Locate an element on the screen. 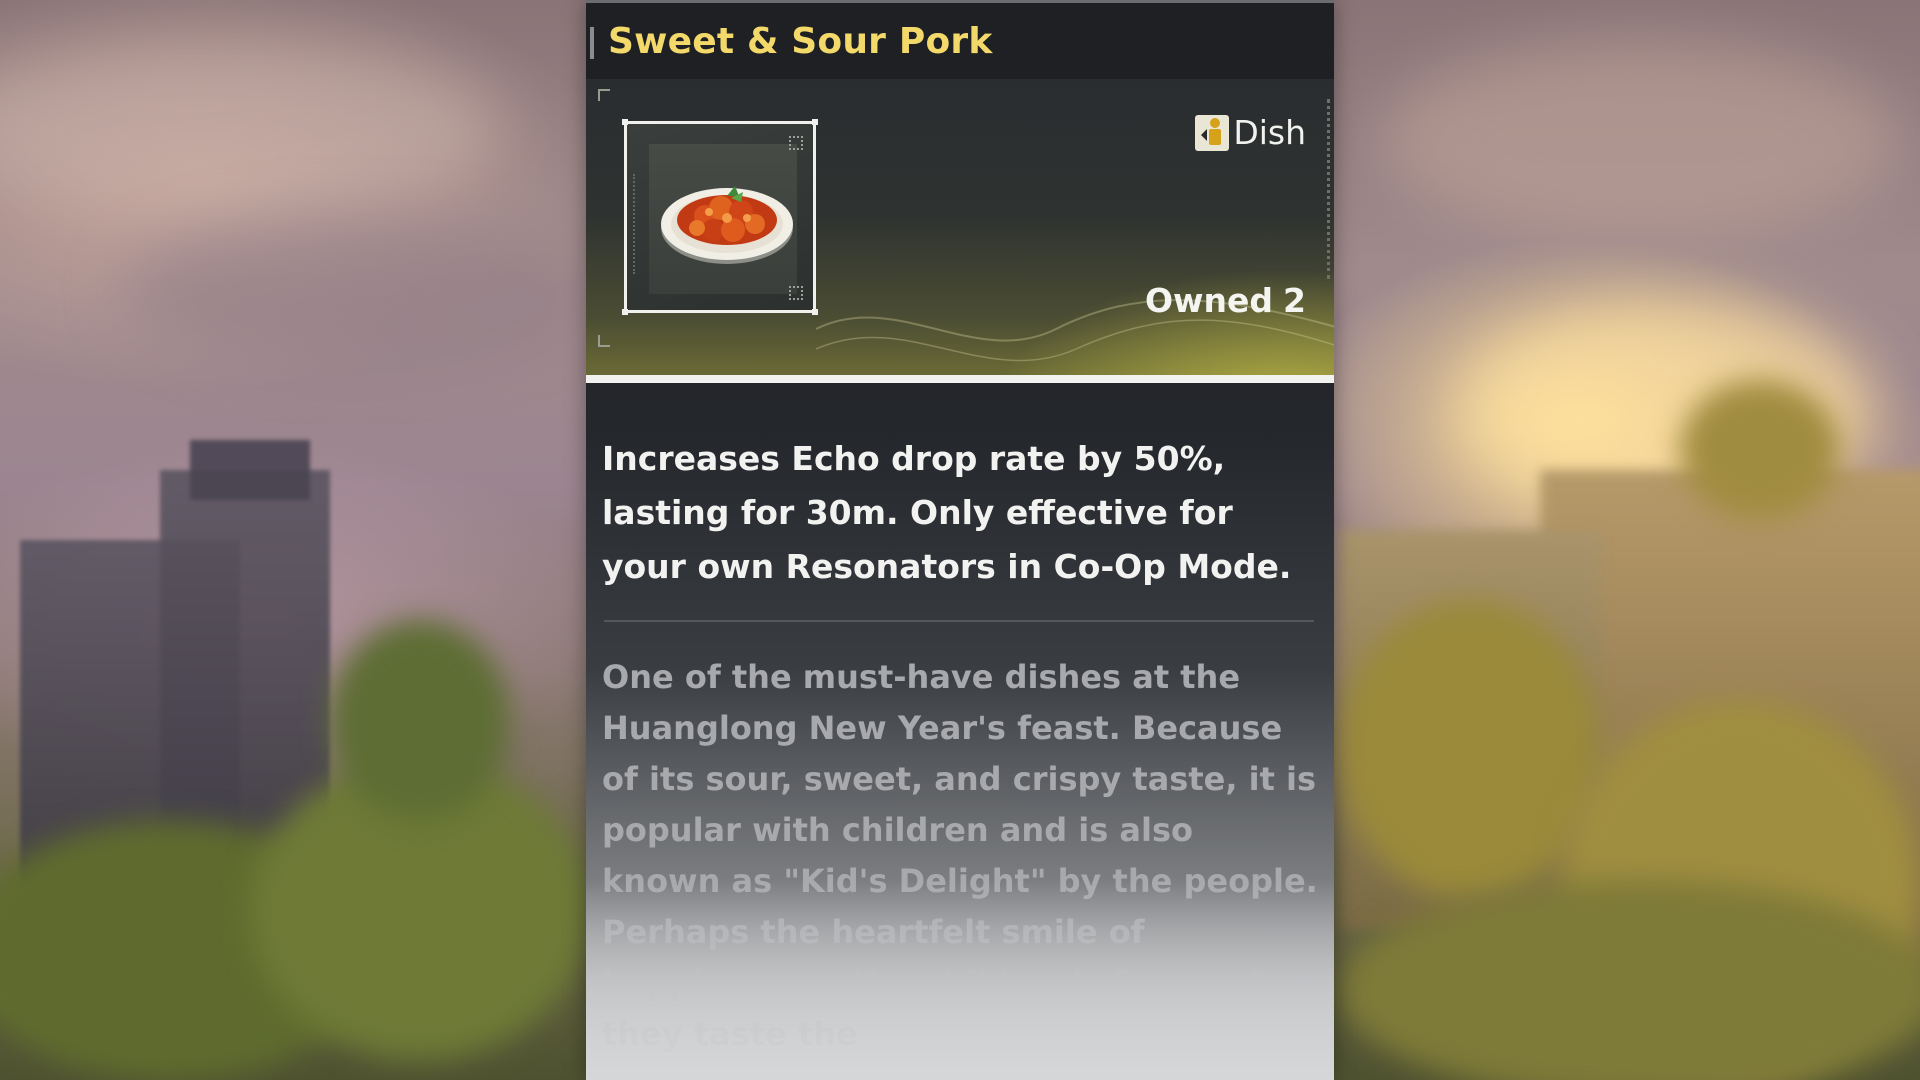 The width and height of the screenshot is (1920, 1080). description-divider is located at coordinates (959, 621).